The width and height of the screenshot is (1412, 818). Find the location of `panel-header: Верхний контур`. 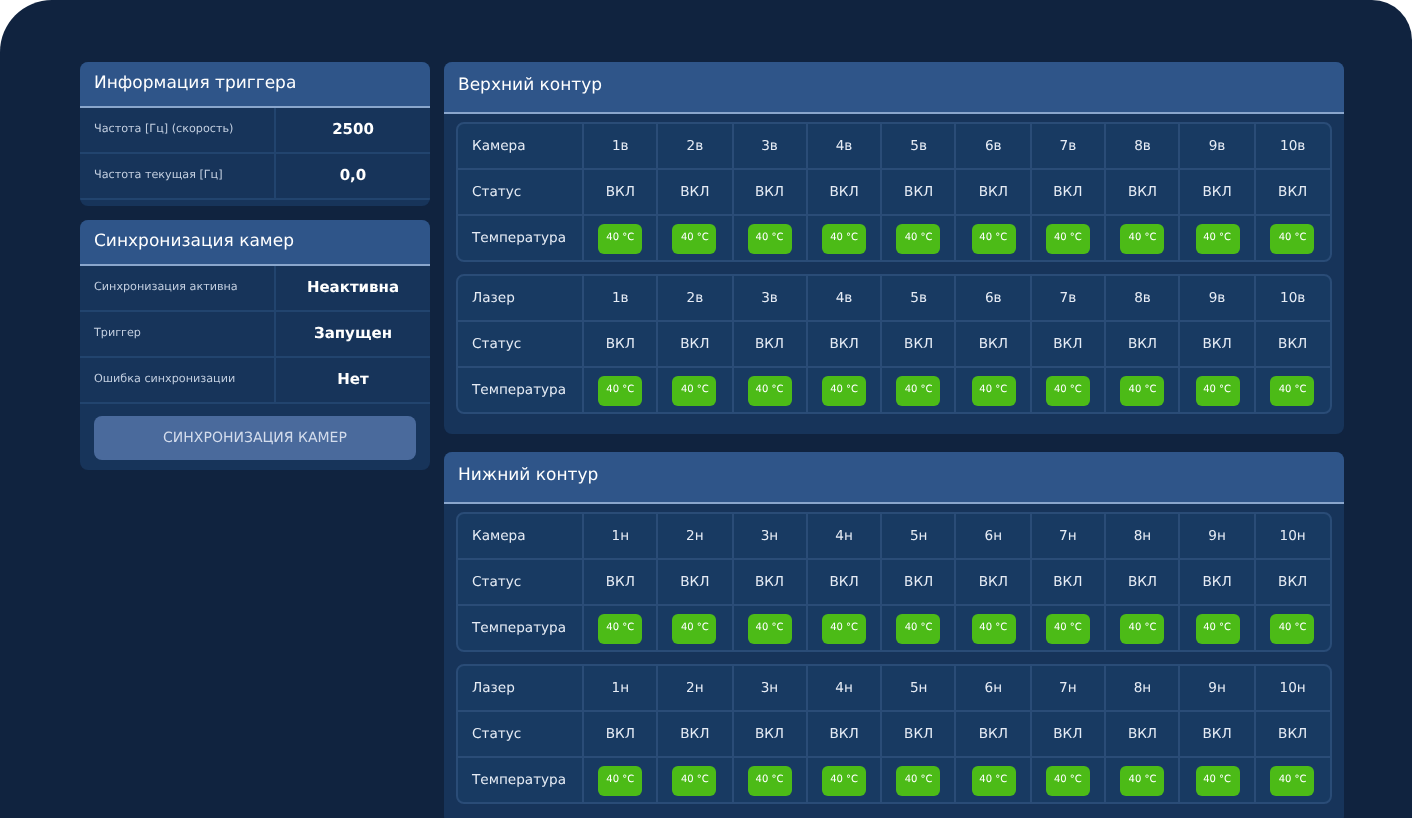

panel-header: Верхний контур is located at coordinates (894, 88).